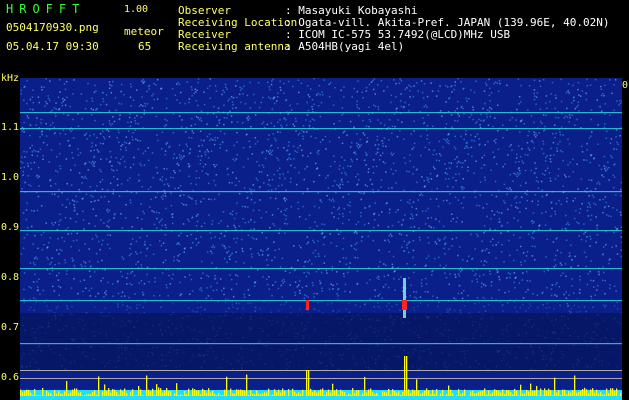  Describe the element at coordinates (234, 46) in the screenshot. I see `info-label-antenna: Receiving antenna` at that location.